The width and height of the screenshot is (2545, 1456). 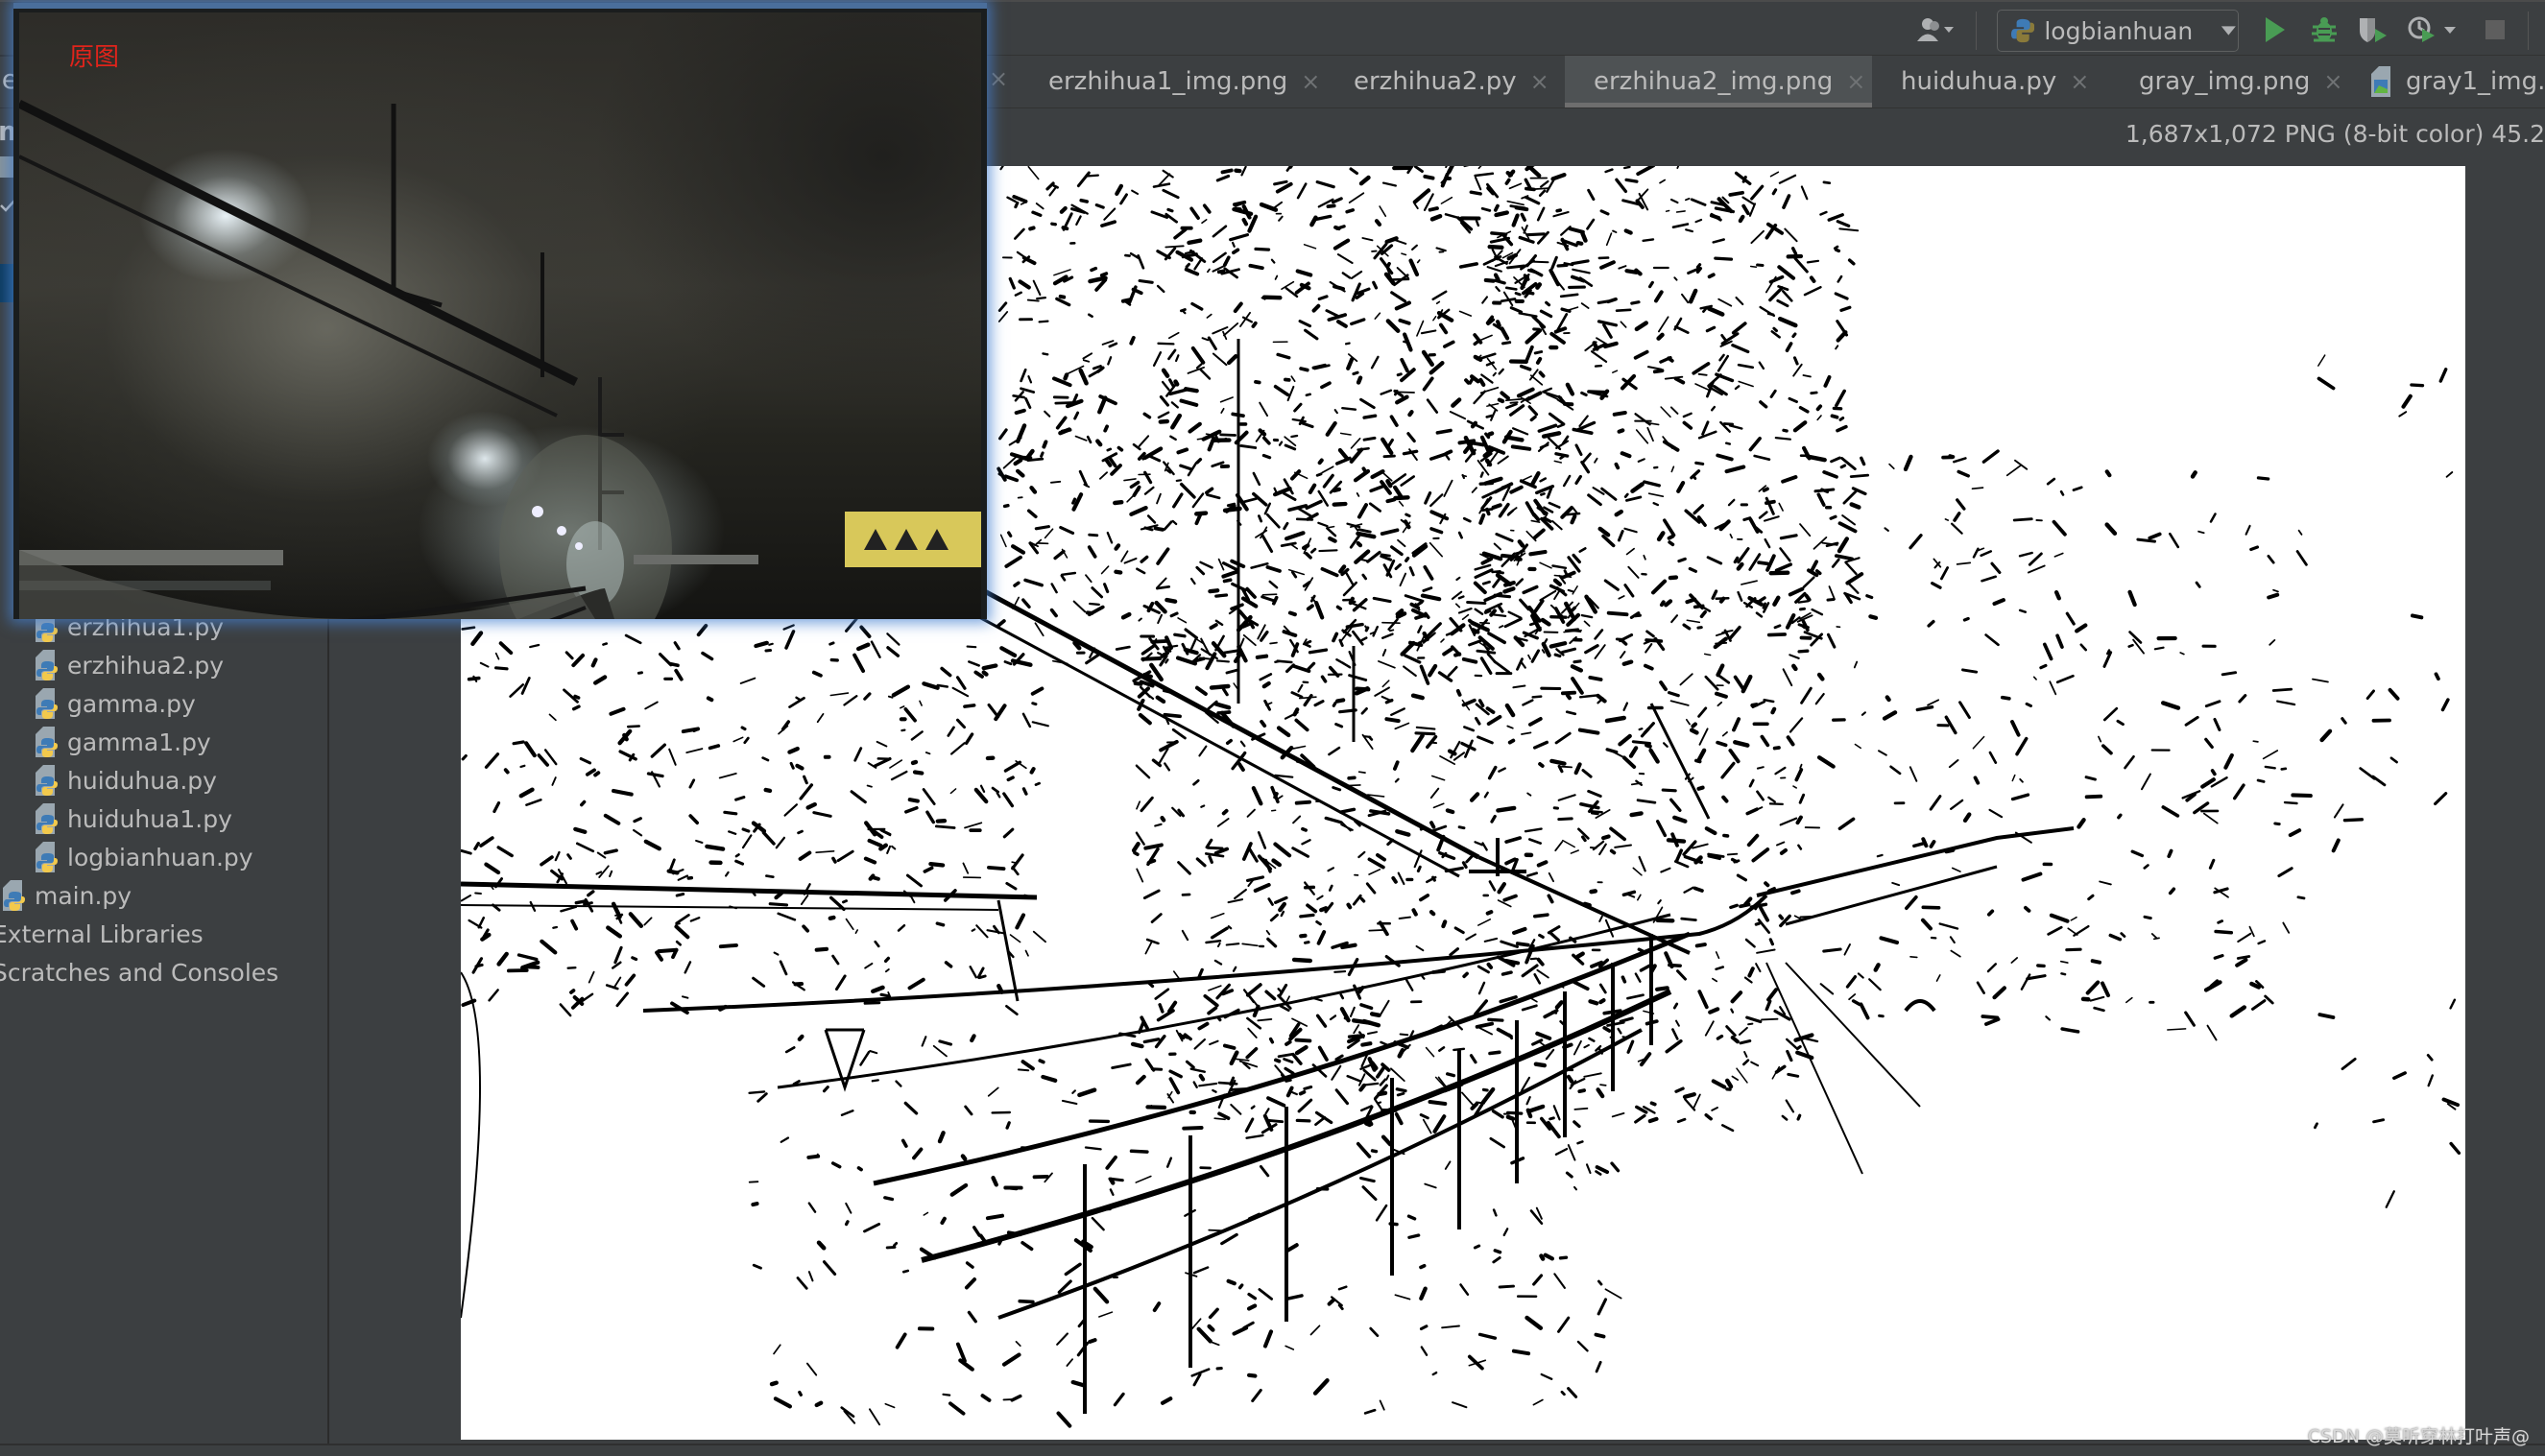 I want to click on tree-item: gamma.py, so click(x=114, y=703).